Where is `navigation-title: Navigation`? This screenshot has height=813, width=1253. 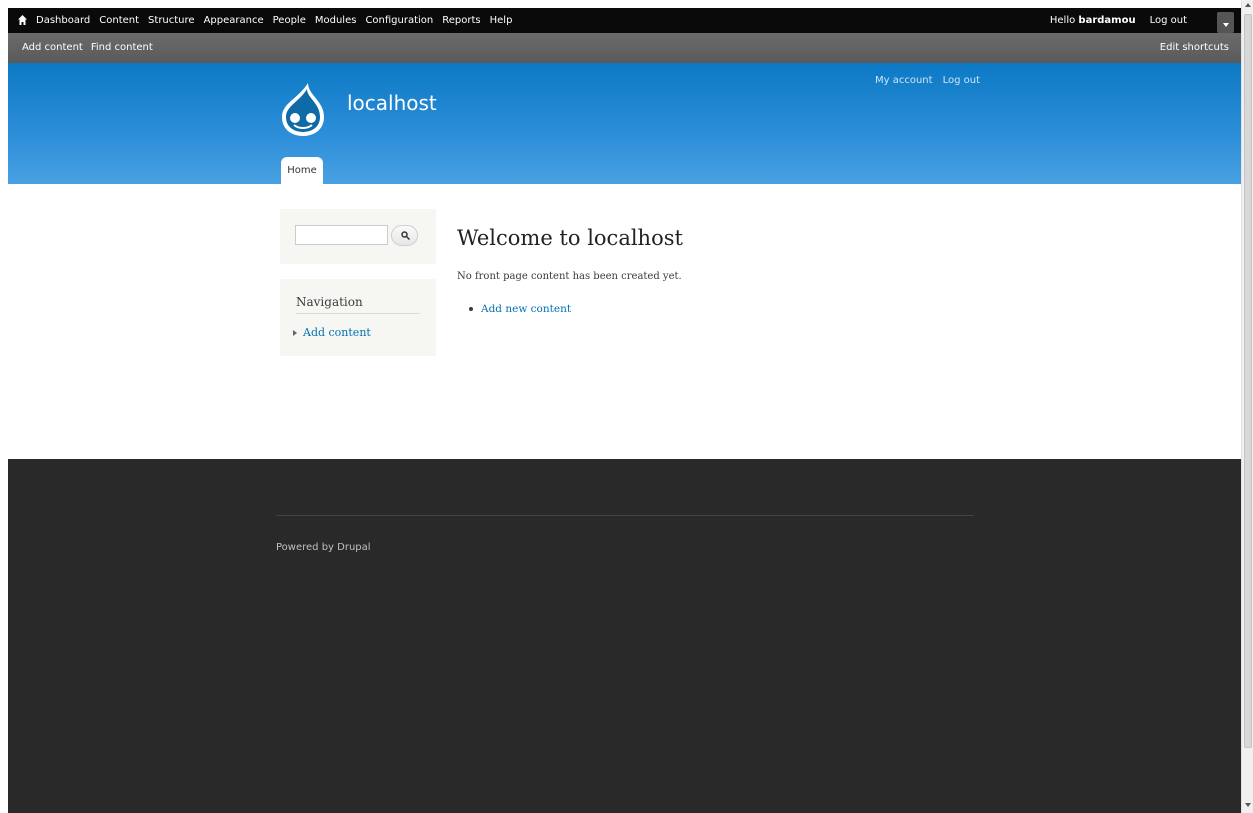
navigation-title: Navigation is located at coordinates (329, 302).